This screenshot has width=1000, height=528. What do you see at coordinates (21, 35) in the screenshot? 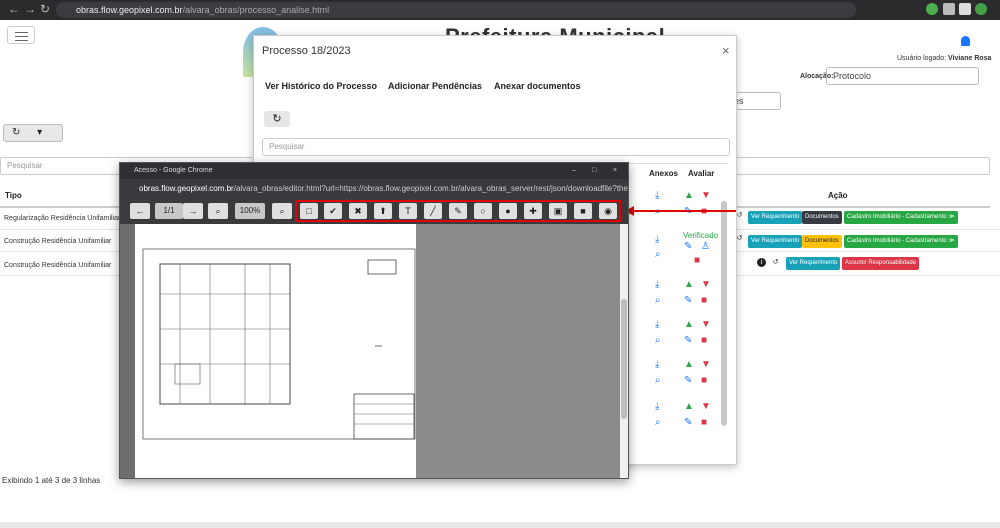
I see `menu-toggle-button` at bounding box center [21, 35].